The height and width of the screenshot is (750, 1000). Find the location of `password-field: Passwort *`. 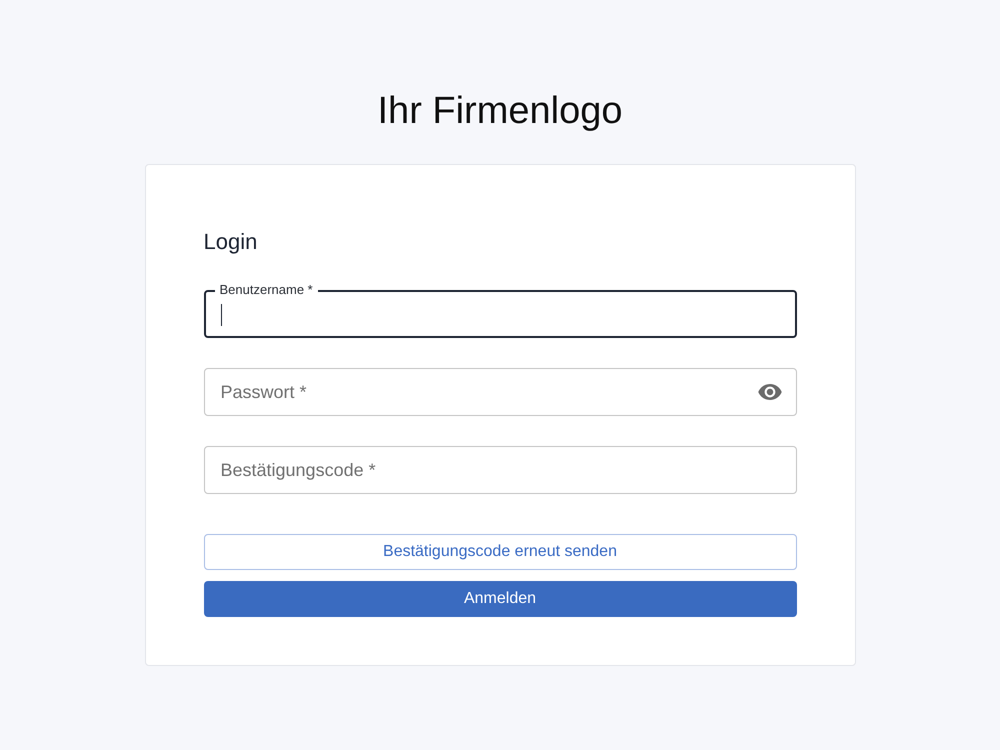

password-field: Passwort * is located at coordinates (500, 392).